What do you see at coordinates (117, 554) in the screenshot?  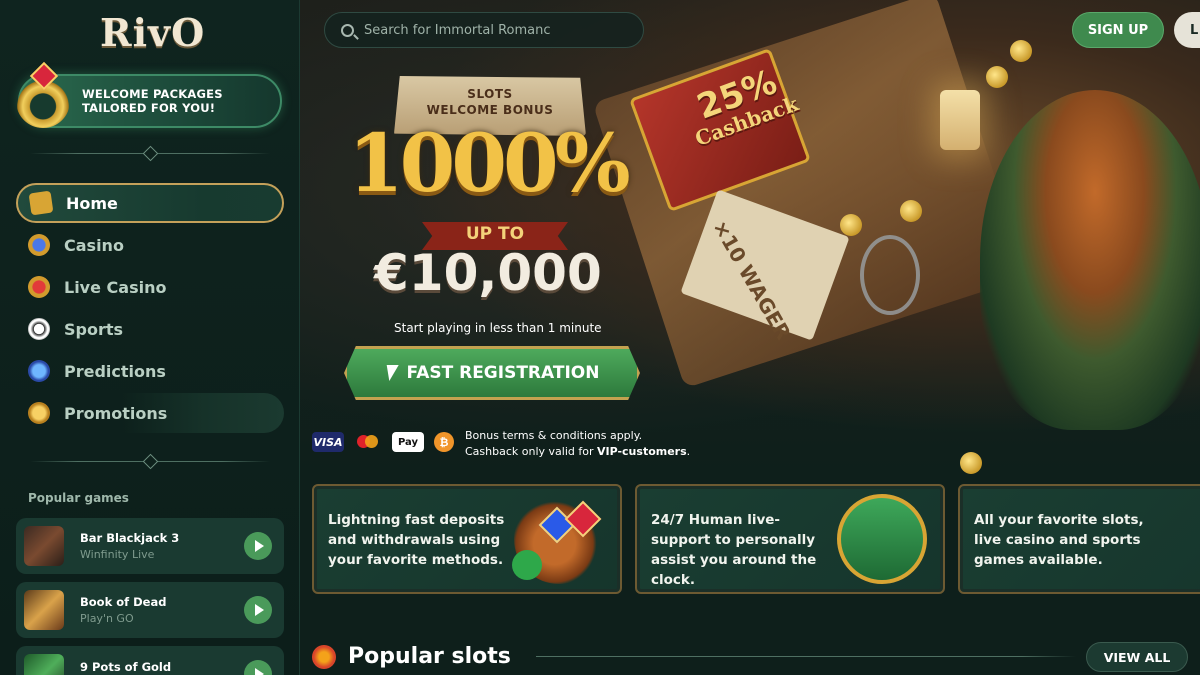 I see `game-provider: Winfinity Live` at bounding box center [117, 554].